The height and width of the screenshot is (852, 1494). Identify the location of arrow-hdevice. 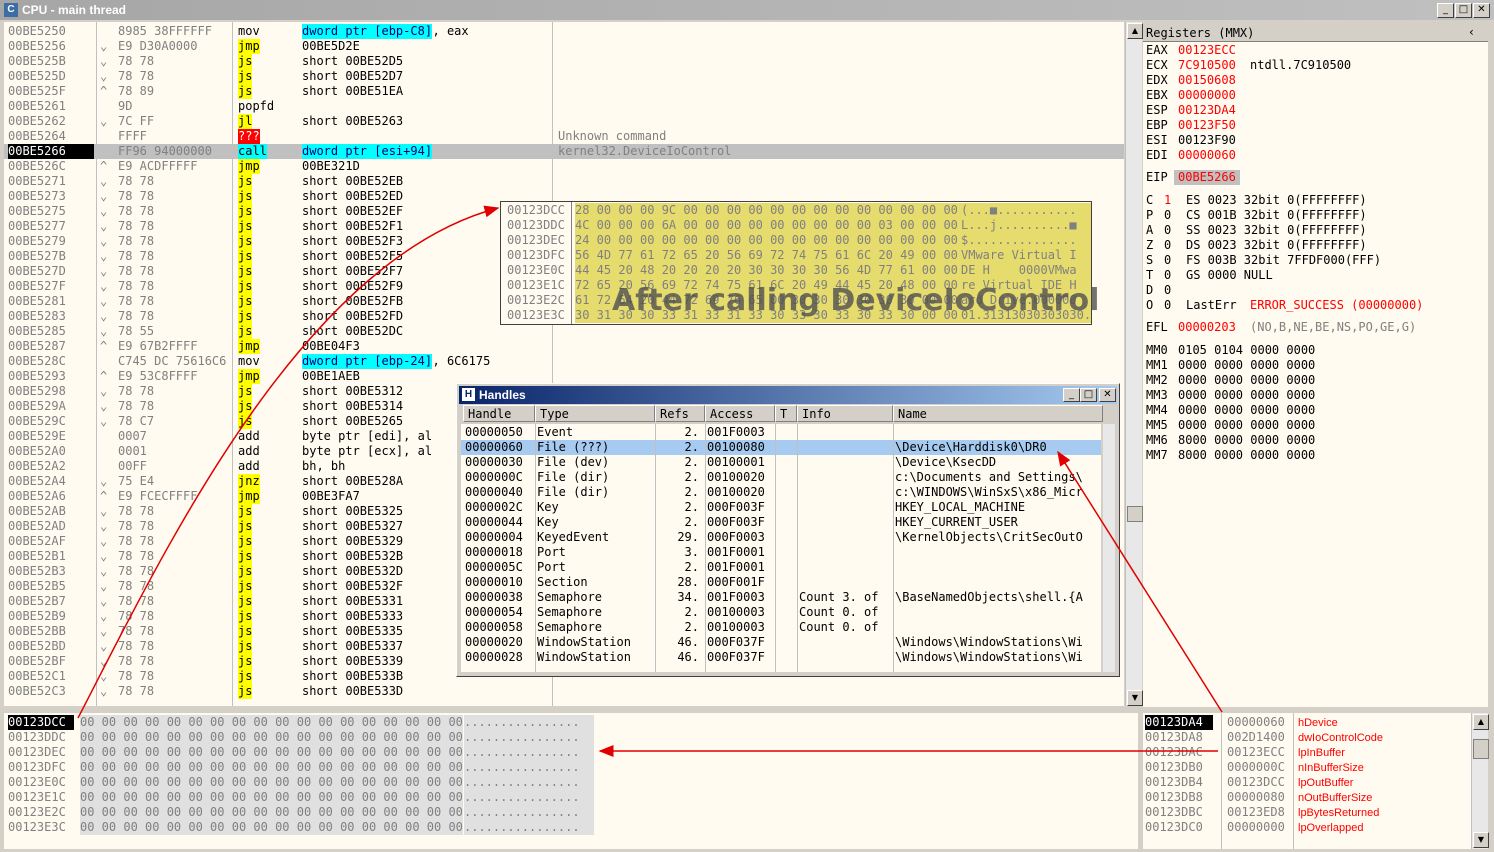
(1140, 581).